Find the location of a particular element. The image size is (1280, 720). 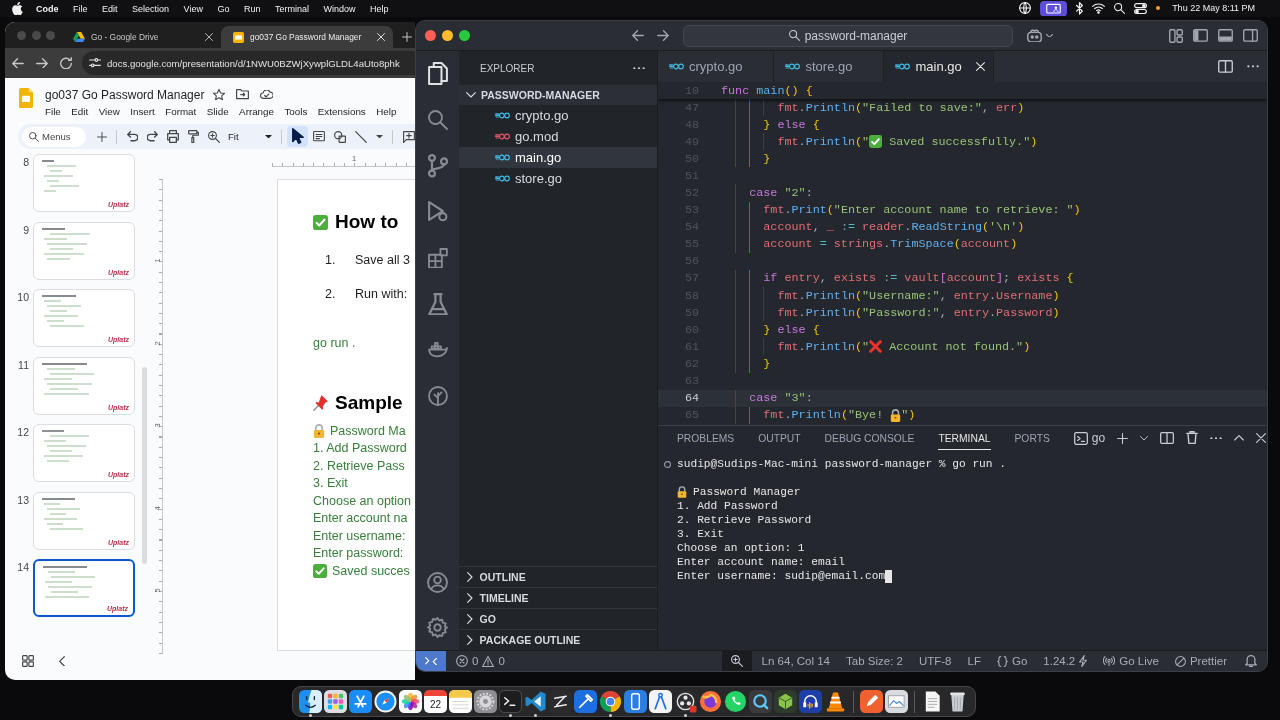

ribbon-icon is located at coordinates (535, 701).